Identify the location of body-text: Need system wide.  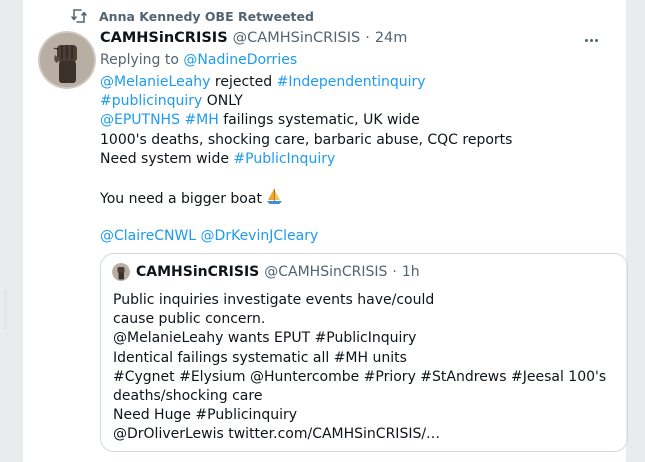
(167, 158).